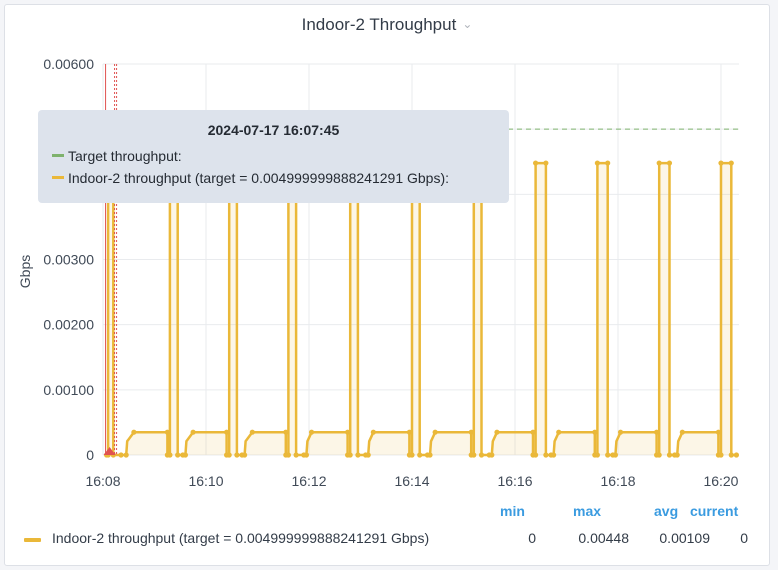 The image size is (778, 570). What do you see at coordinates (68, 325) in the screenshot?
I see `y-tick-label: 0.00200` at bounding box center [68, 325].